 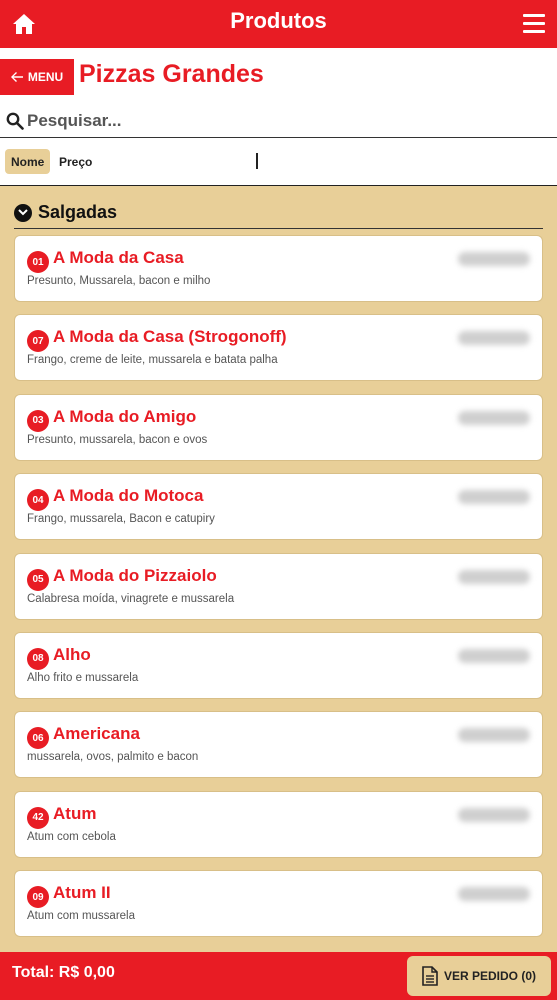 What do you see at coordinates (119, 281) in the screenshot?
I see `product-description: Presunto, Mussarela, bacon e milho` at bounding box center [119, 281].